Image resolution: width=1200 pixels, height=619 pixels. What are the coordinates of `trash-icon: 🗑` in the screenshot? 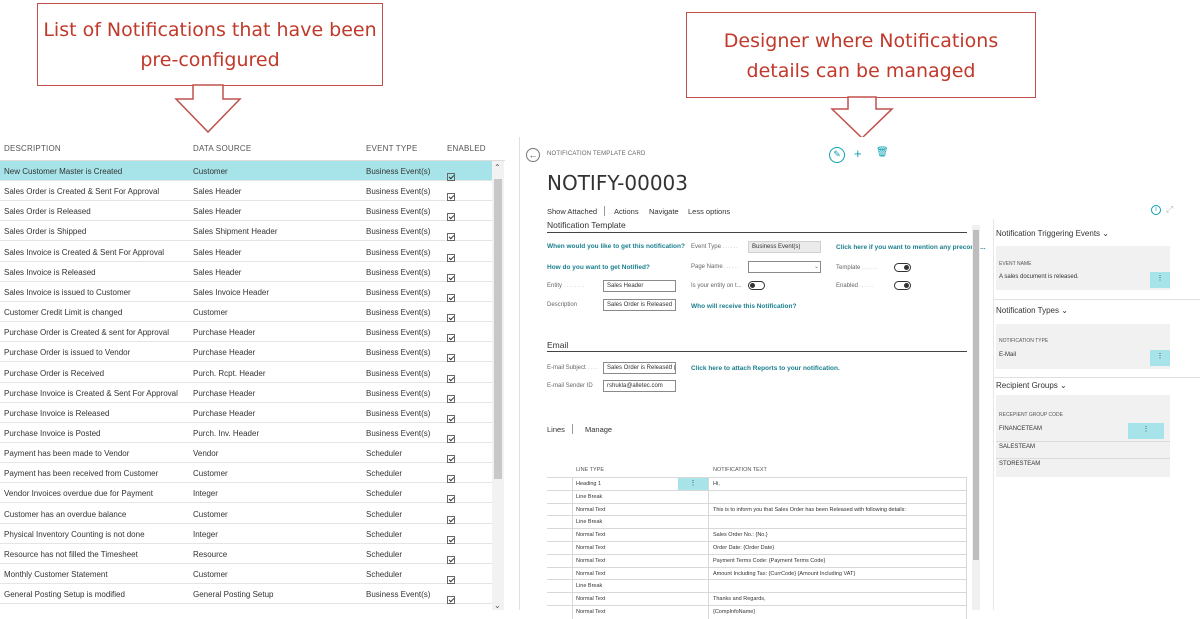 It's located at (882, 152).